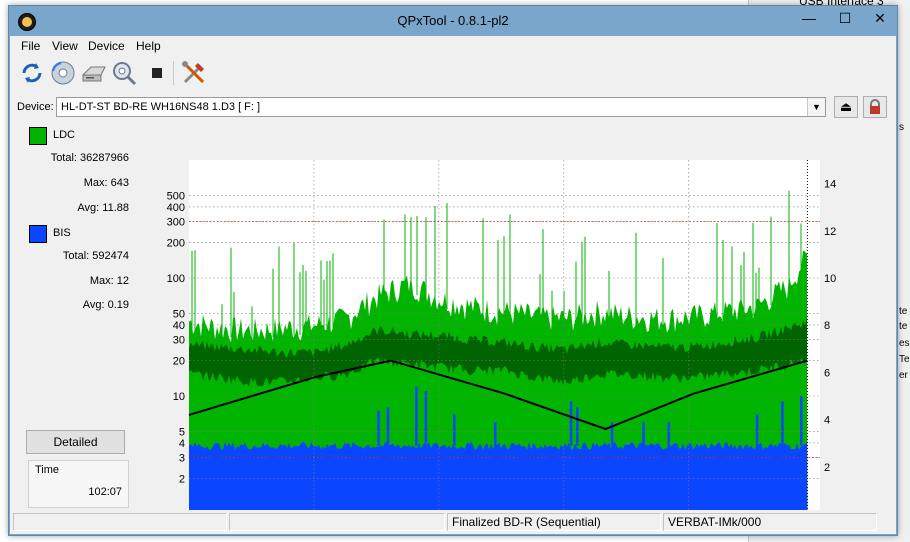 The height and width of the screenshot is (542, 910). I want to click on y2-tick-label: 10, so click(830, 279).